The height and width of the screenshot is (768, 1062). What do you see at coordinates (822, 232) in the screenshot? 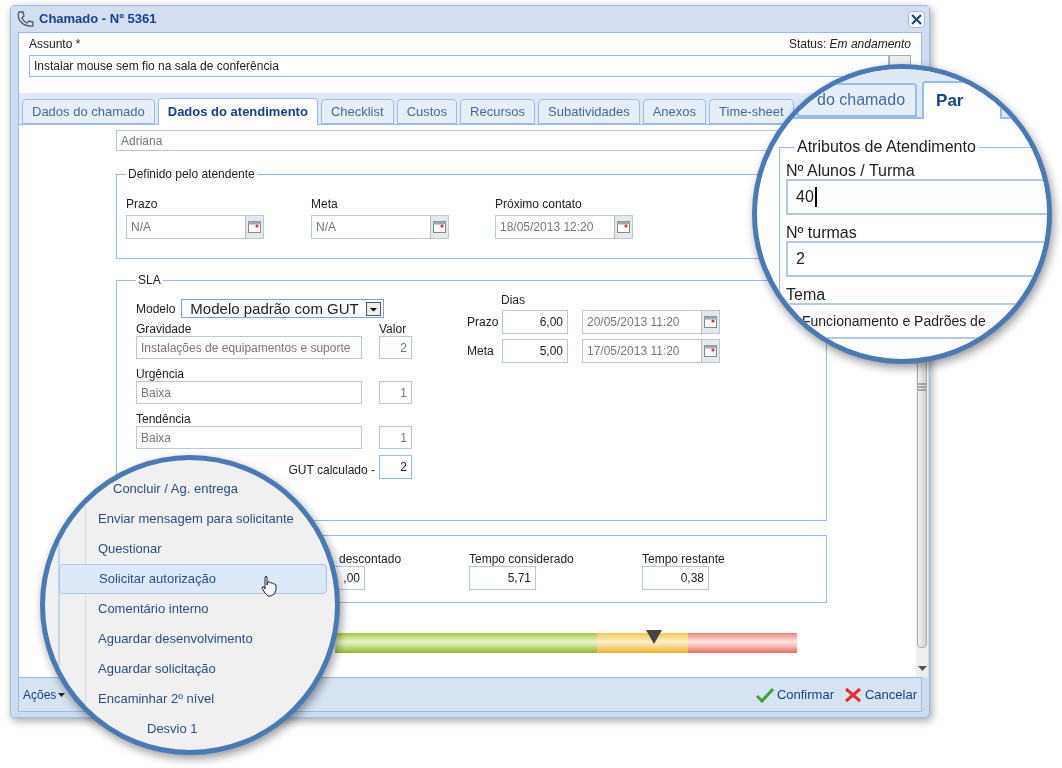
I see `field-label: Nº turmas` at bounding box center [822, 232].